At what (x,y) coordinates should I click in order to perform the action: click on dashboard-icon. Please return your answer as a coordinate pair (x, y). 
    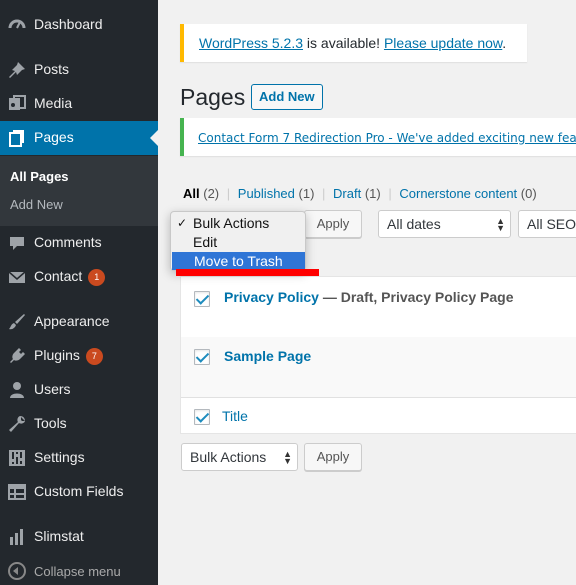
    Looking at the image, I should click on (17, 25).